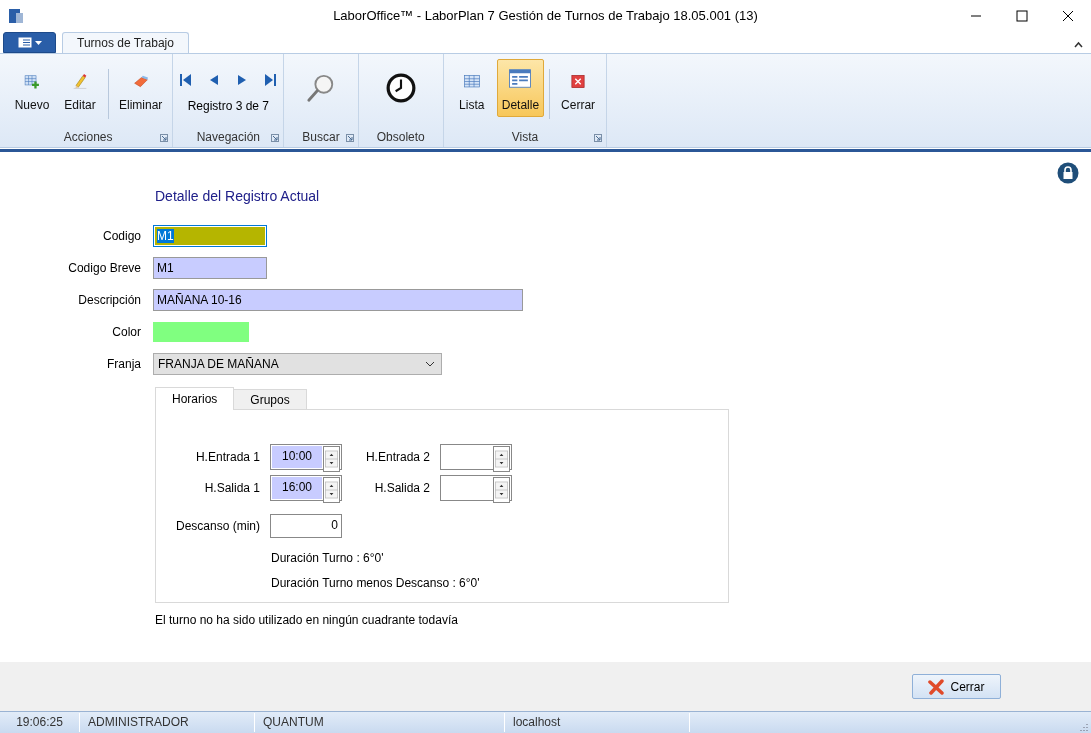  Describe the element at coordinates (125, 42) in the screenshot. I see `ribbon-tab: Turnos de Trabajo` at that location.